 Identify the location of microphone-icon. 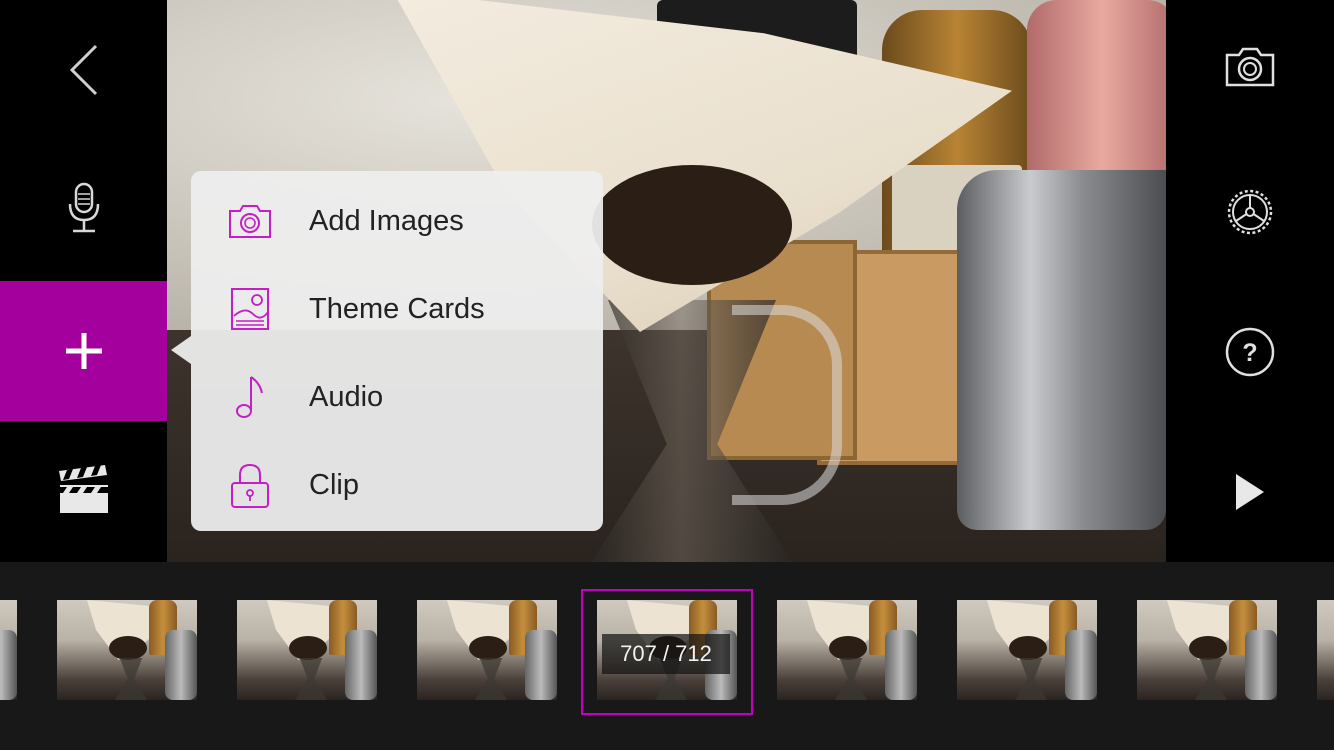
(83, 207).